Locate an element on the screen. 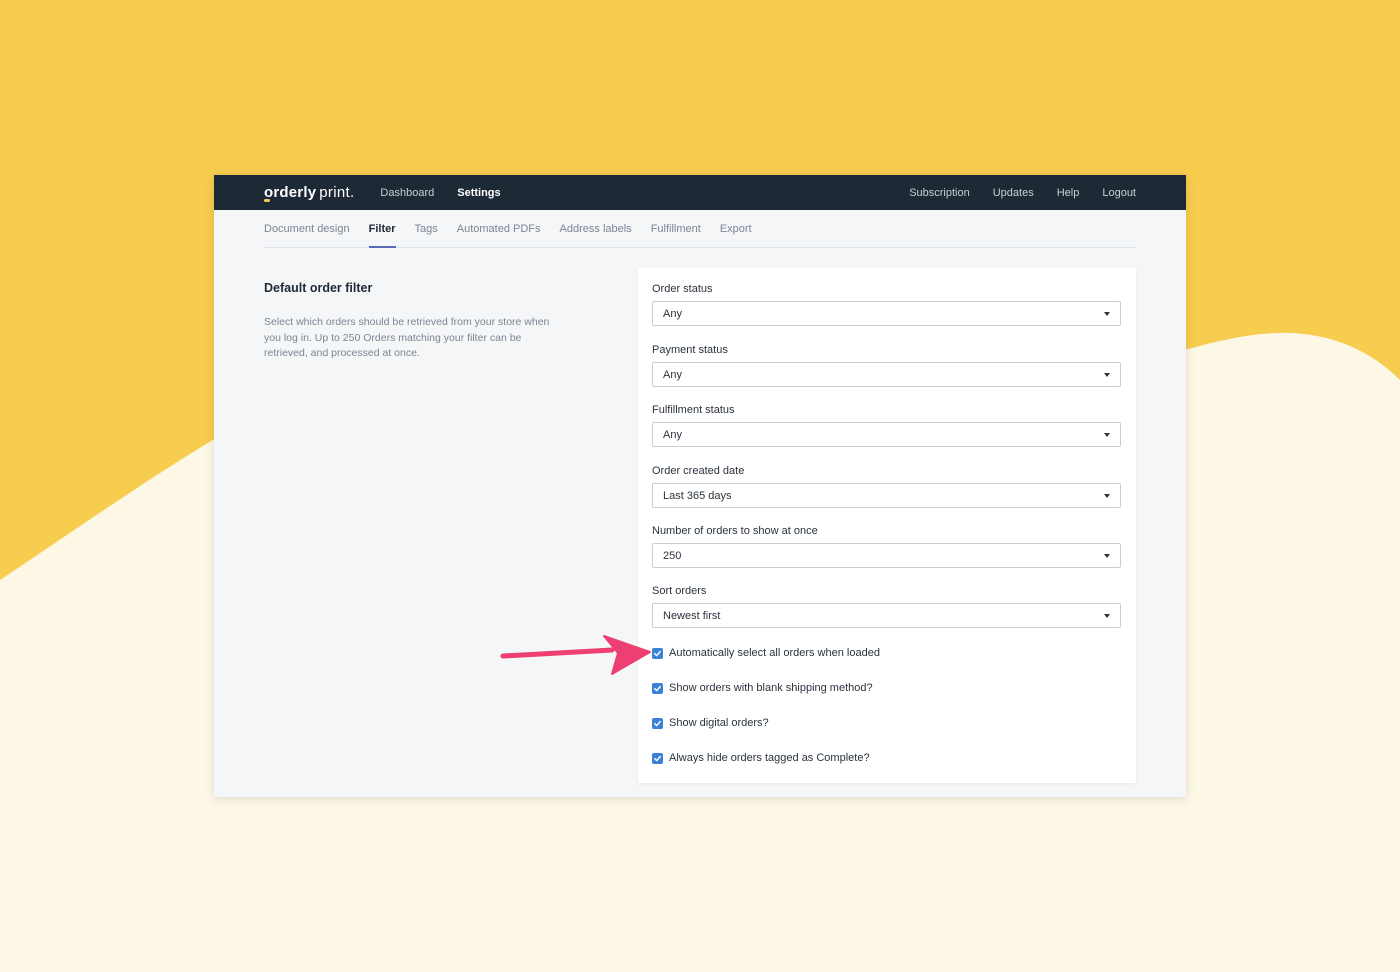  payment-status-label: Payment status is located at coordinates (690, 350).